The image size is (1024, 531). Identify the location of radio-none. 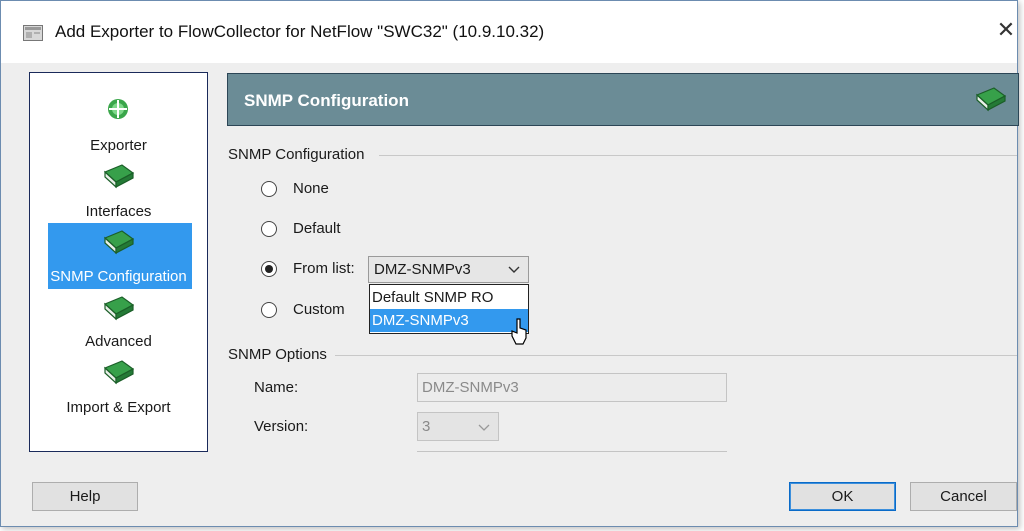
(269, 189).